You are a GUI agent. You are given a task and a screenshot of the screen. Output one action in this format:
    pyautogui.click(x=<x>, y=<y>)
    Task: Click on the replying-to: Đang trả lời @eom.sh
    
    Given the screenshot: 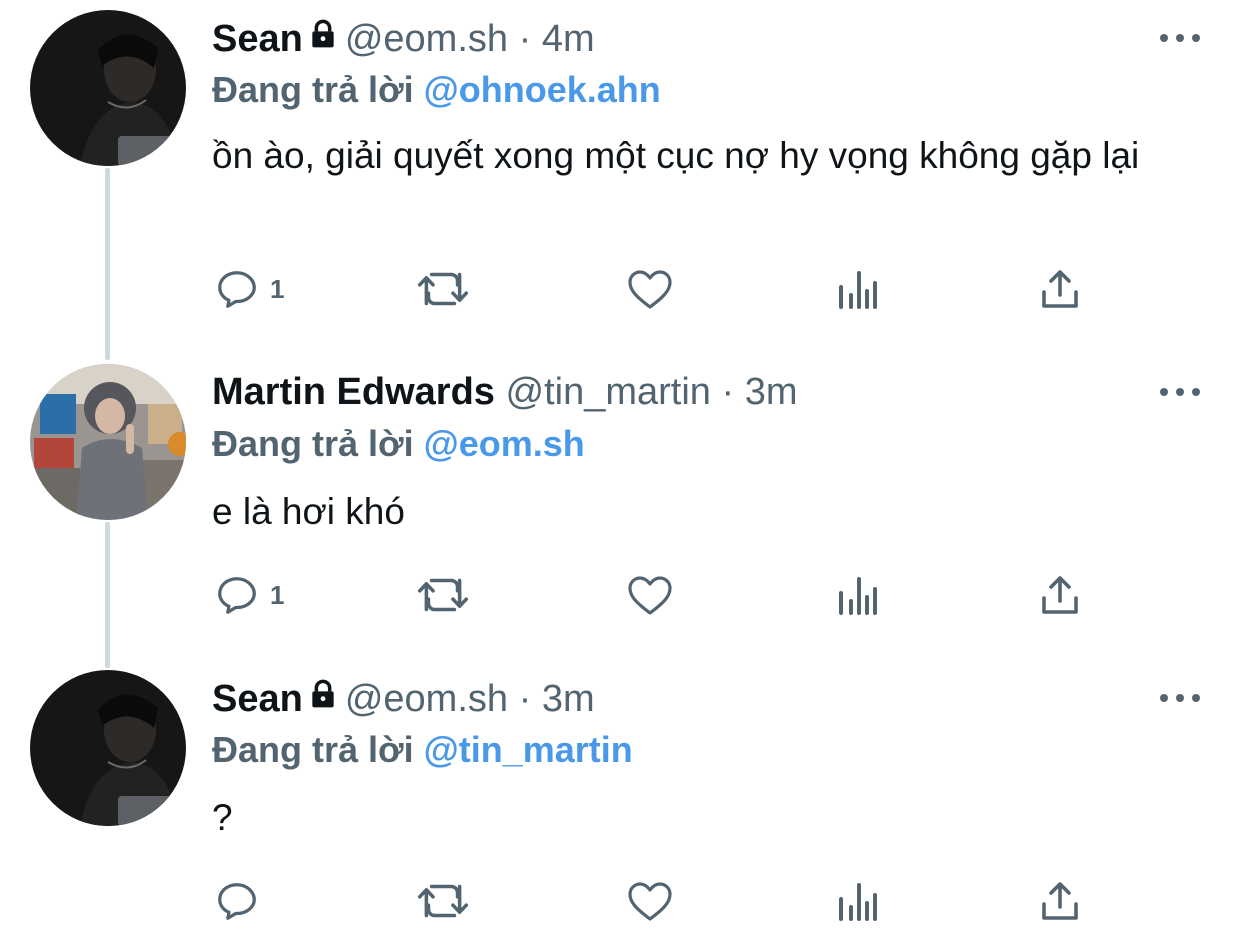 What is the action you would take?
    pyautogui.click(x=398, y=444)
    